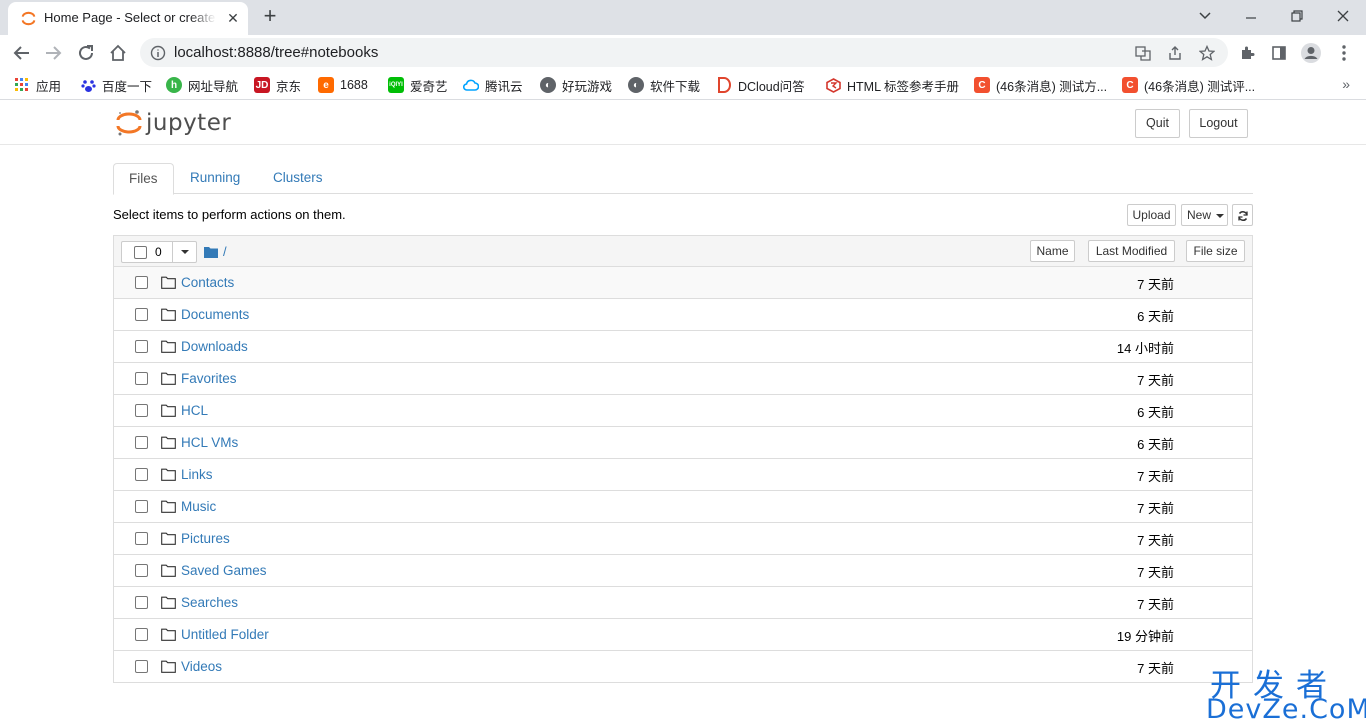 This screenshot has width=1366, height=728. Describe the element at coordinates (760, 85) in the screenshot. I see `bookmark-dcloud: DCloud问答` at that location.